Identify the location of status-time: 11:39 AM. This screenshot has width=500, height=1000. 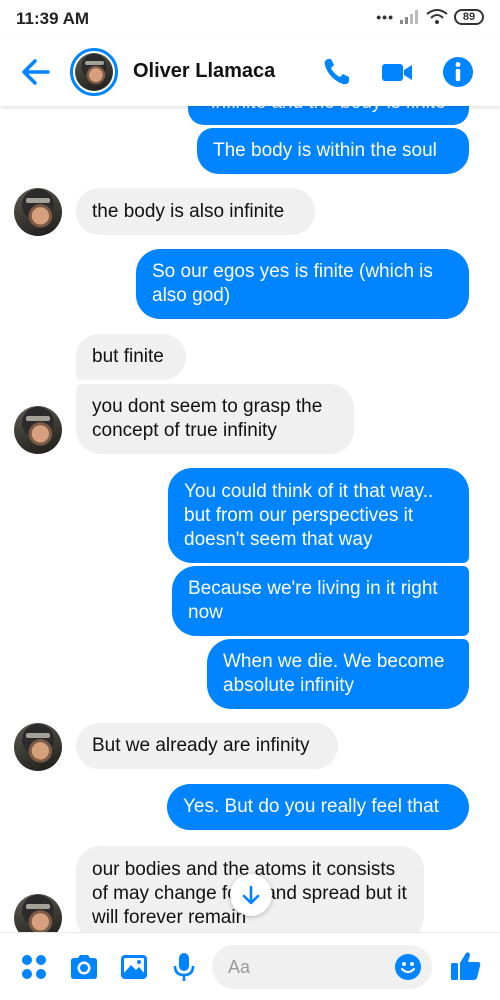
(53, 18).